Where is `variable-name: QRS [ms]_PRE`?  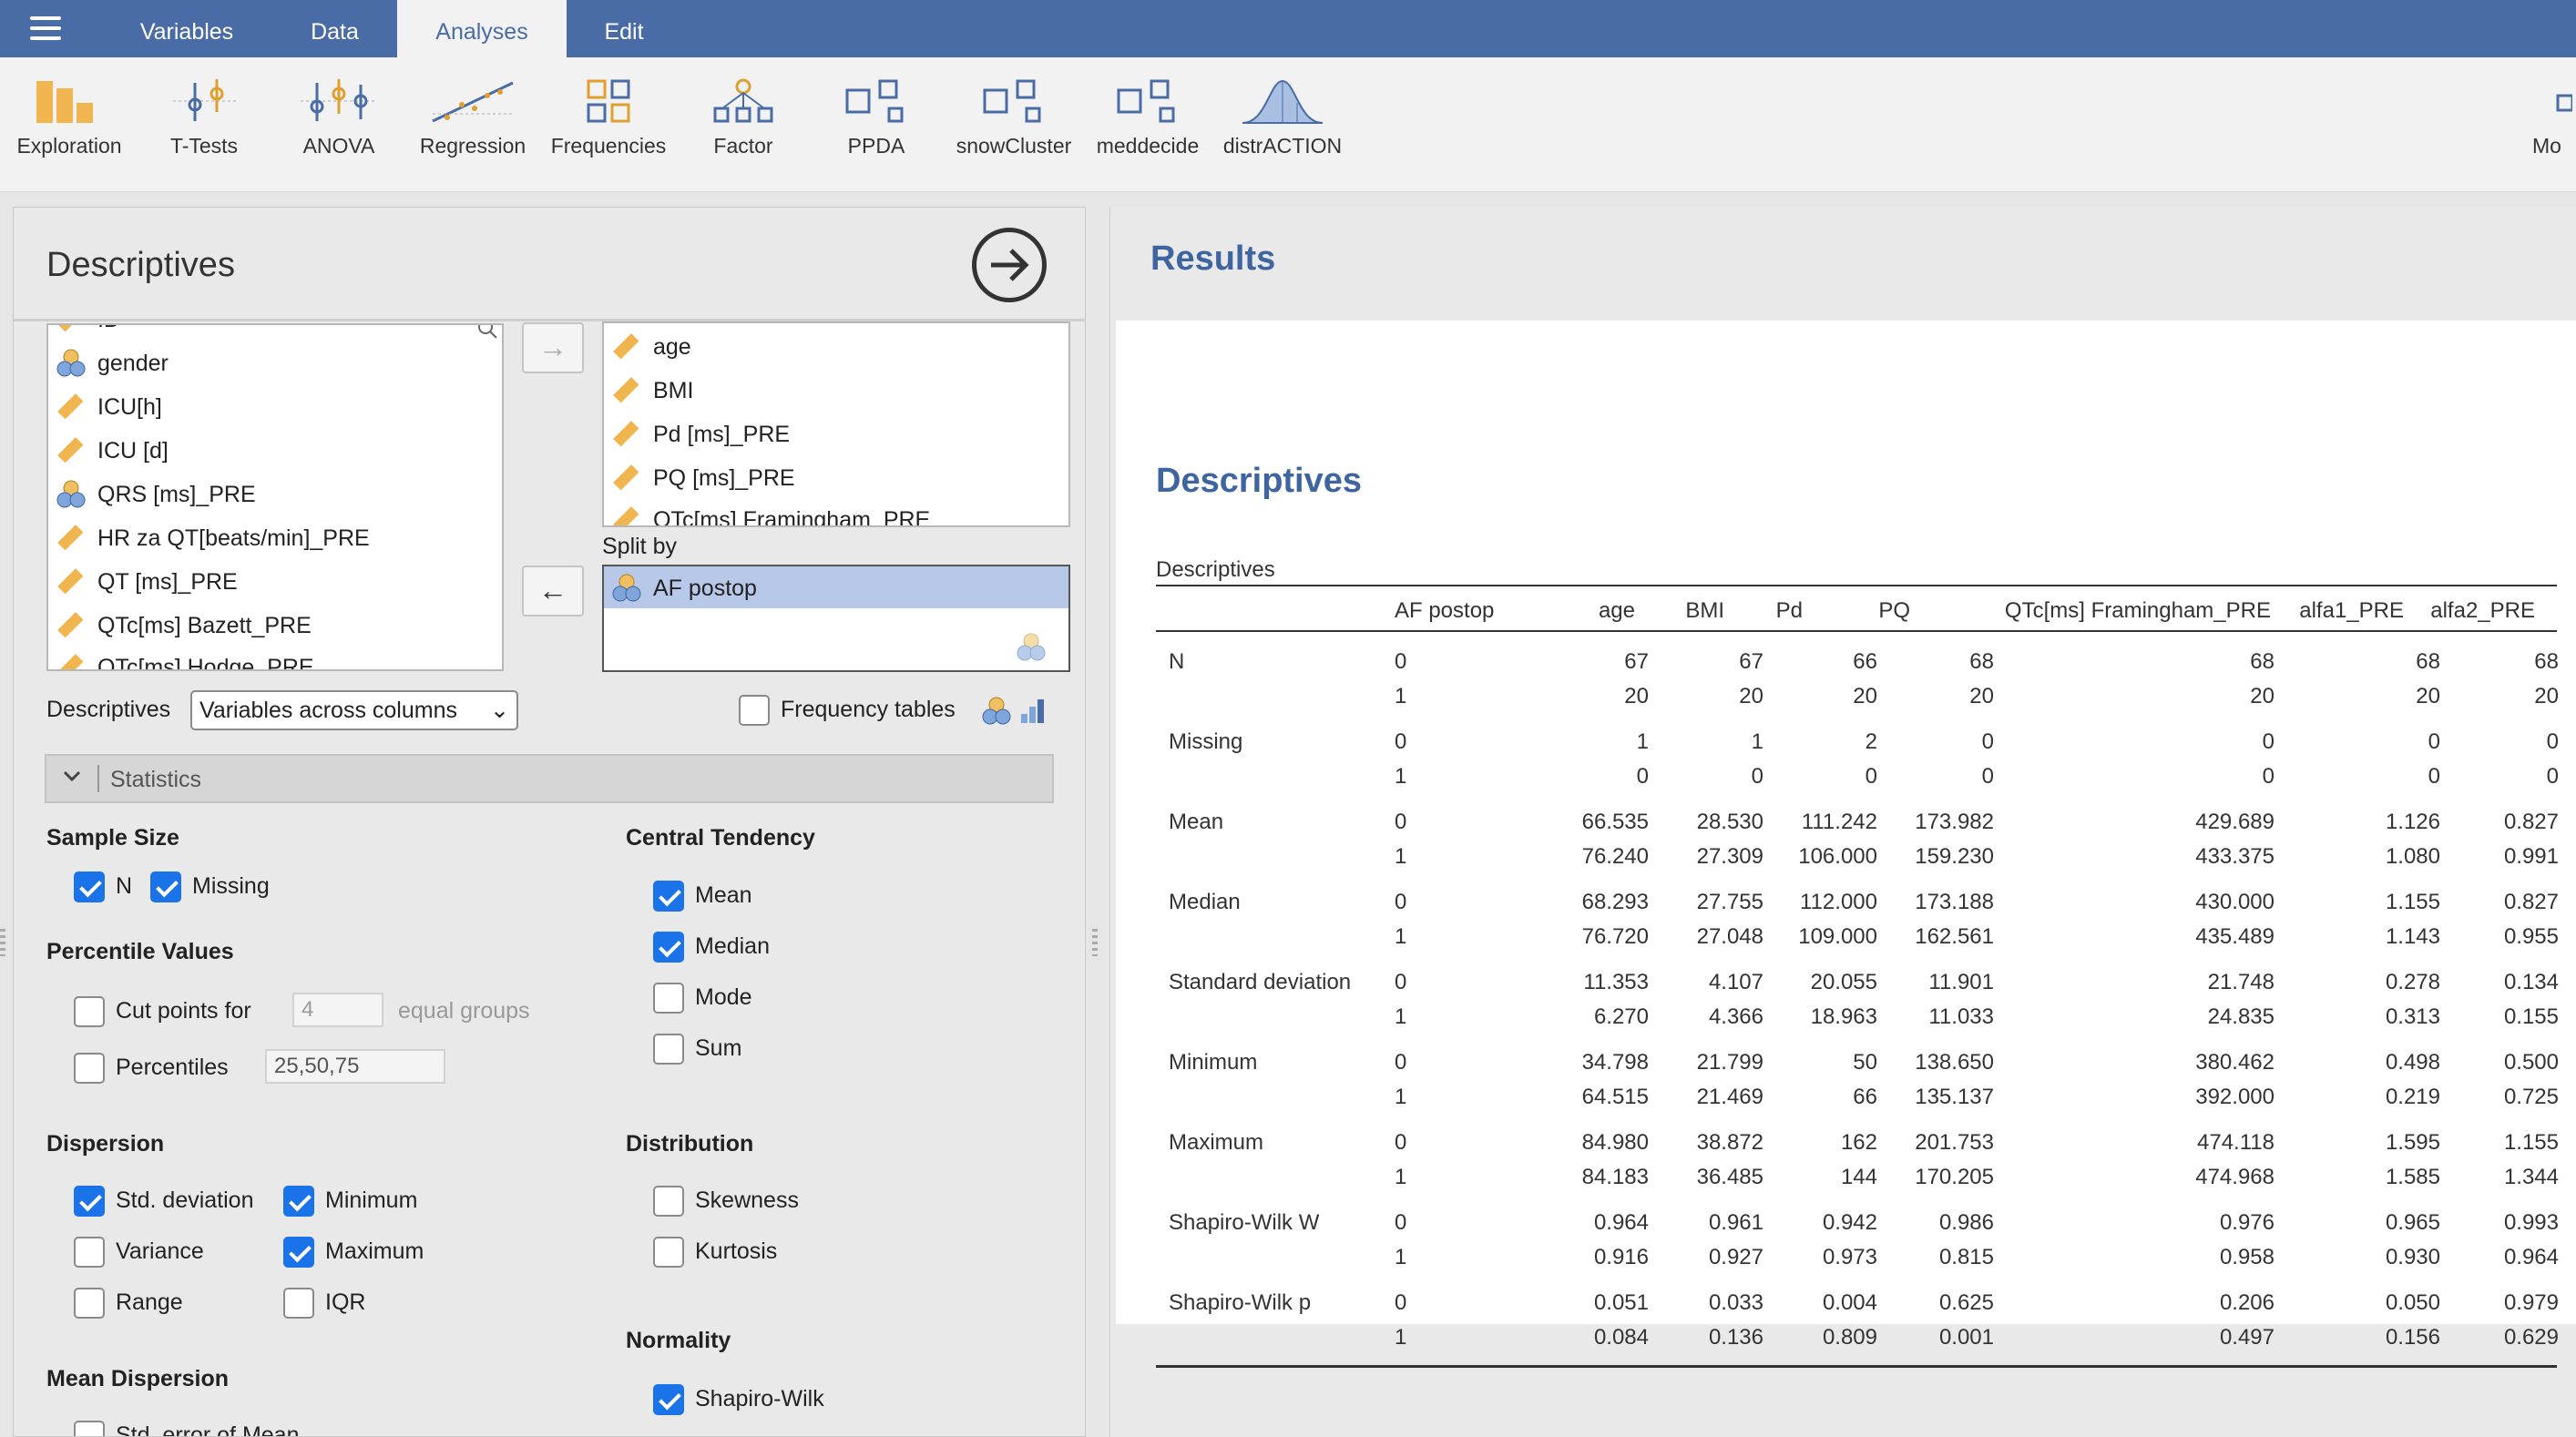
variable-name: QRS [ms]_PRE is located at coordinates (176, 494).